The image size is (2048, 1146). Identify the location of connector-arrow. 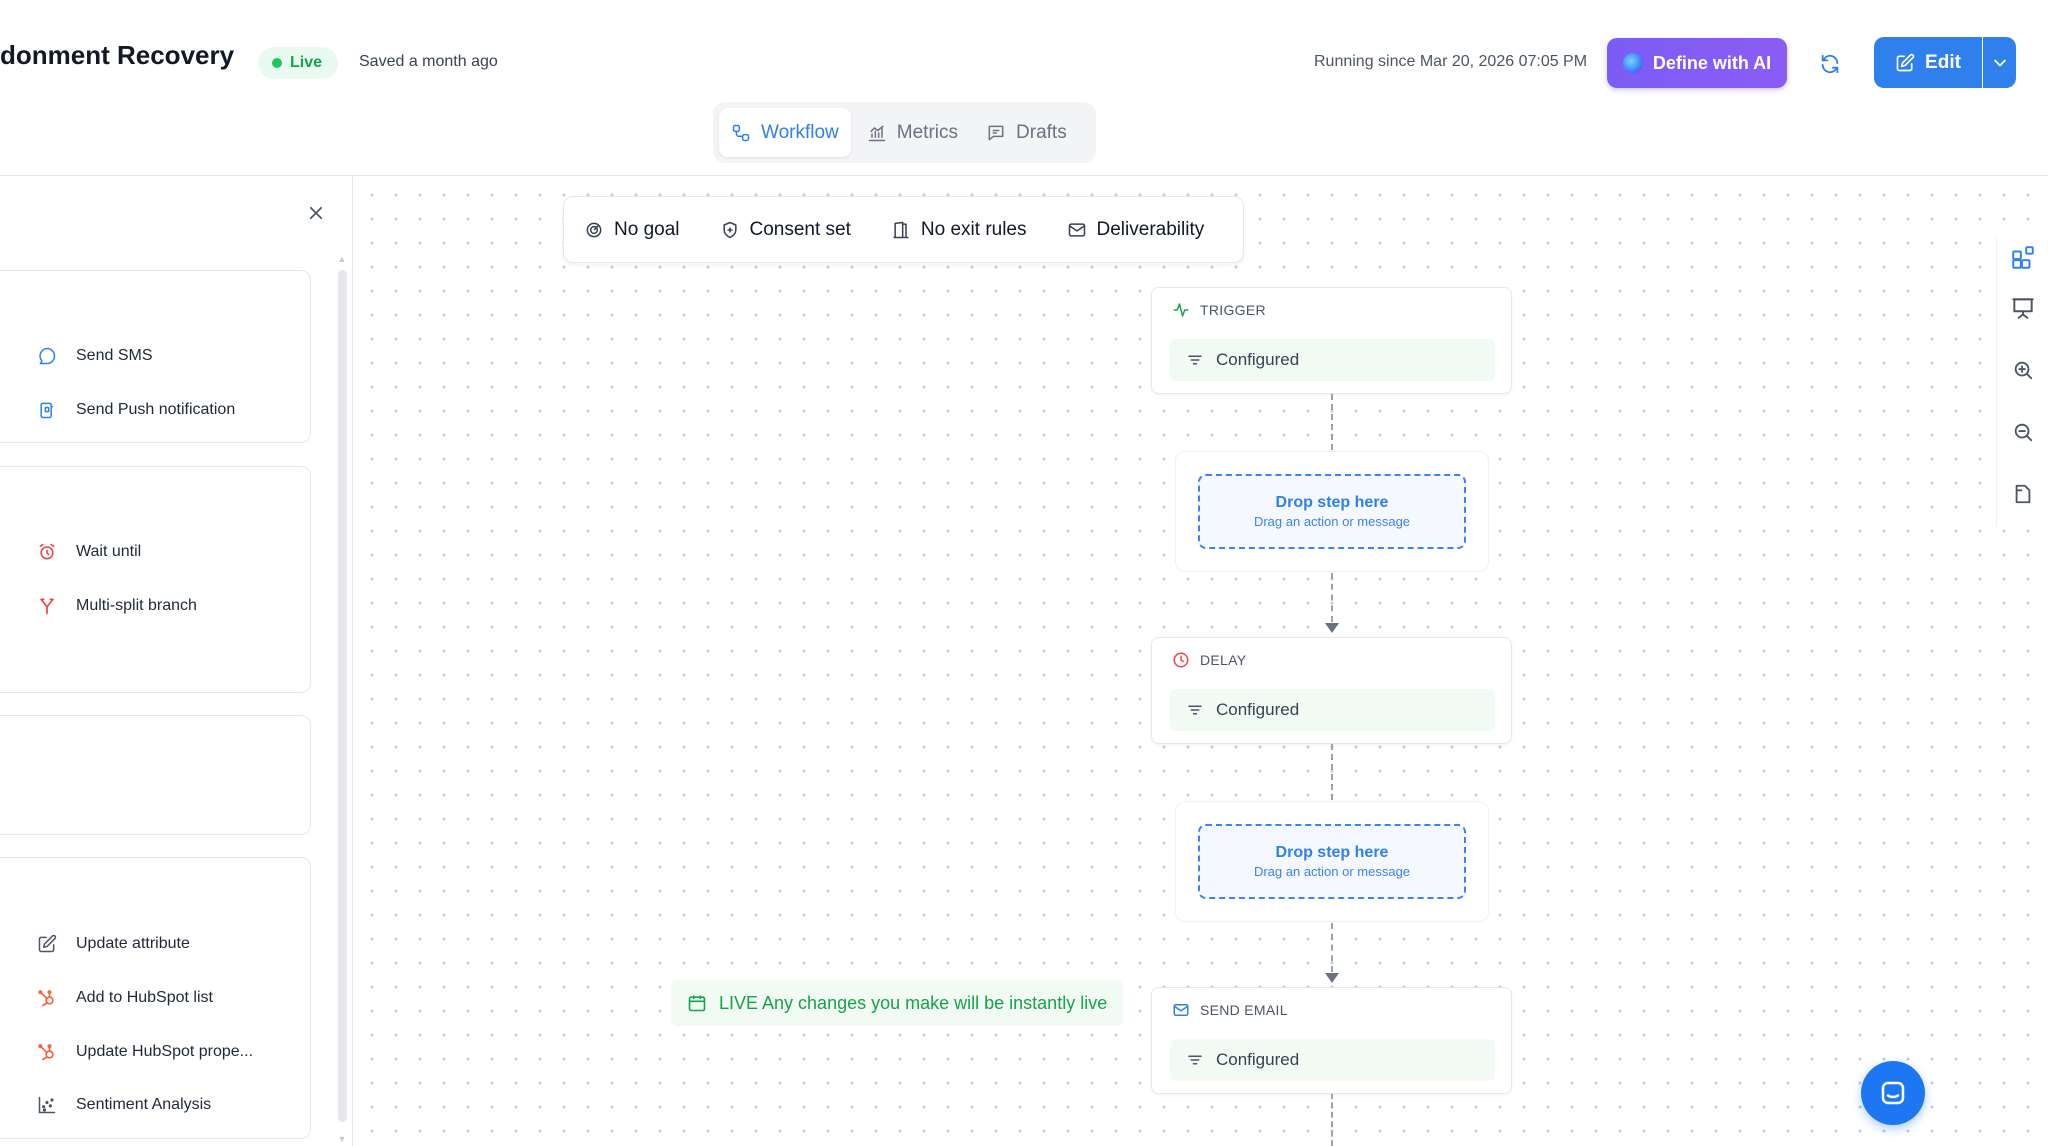
(1332, 628).